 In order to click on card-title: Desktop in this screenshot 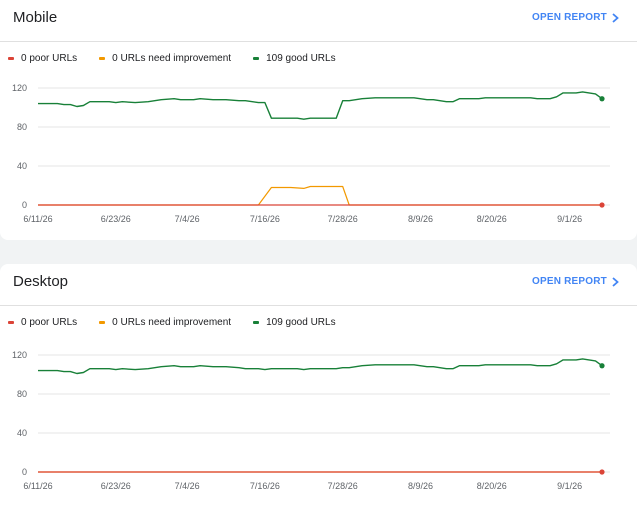, I will do `click(41, 281)`.